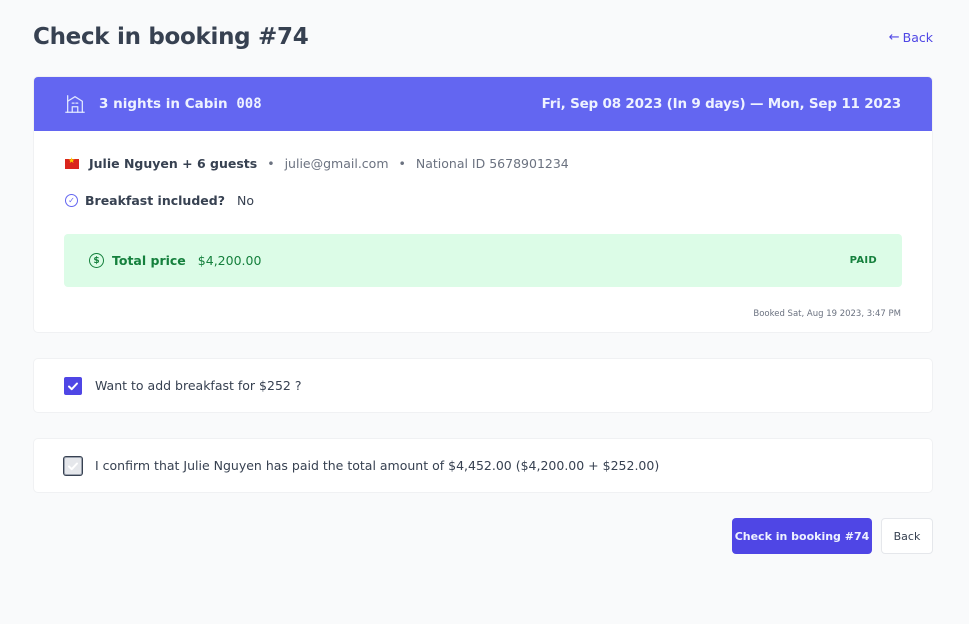 This screenshot has height=624, width=969. What do you see at coordinates (245, 200) in the screenshot?
I see `breakfast-value: No` at bounding box center [245, 200].